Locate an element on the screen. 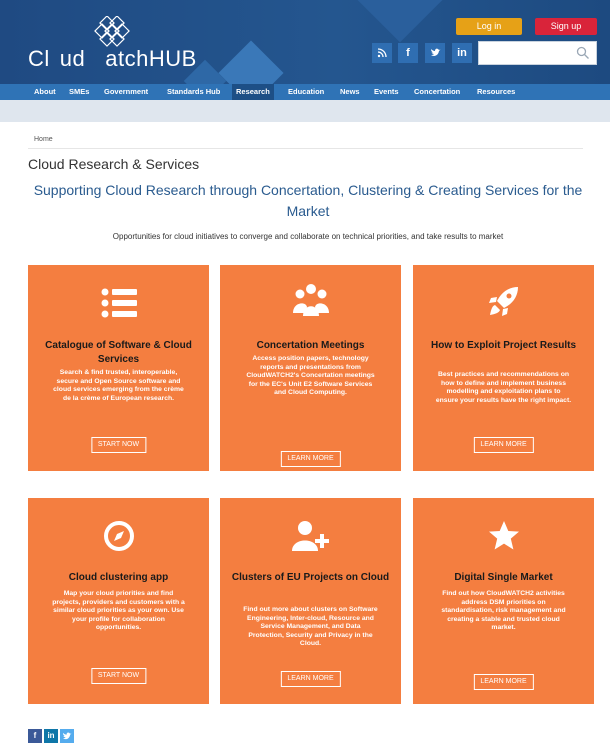  login-button: Log in is located at coordinates (489, 26).